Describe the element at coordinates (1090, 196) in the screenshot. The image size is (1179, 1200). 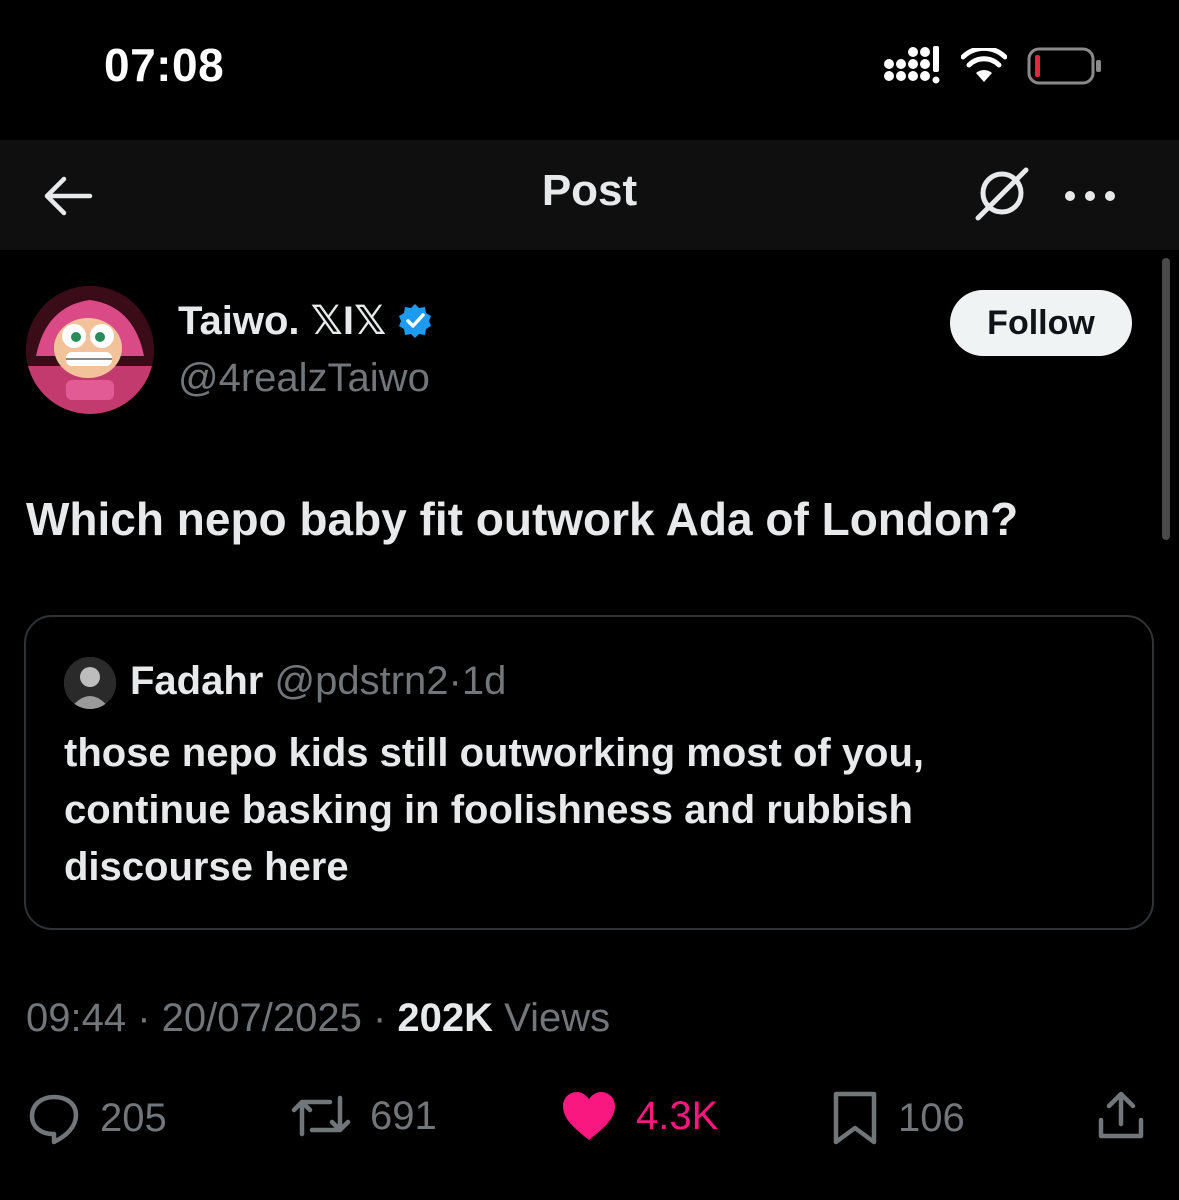
I see `more-options-icon` at that location.